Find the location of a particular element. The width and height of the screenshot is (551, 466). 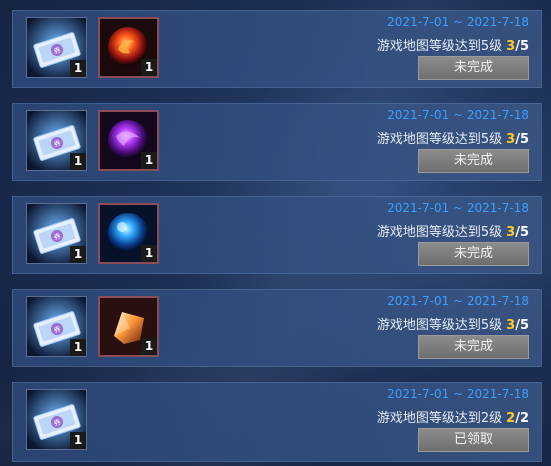

task-description: 游戏地图等级达到2级 2/2 is located at coordinates (453, 416).